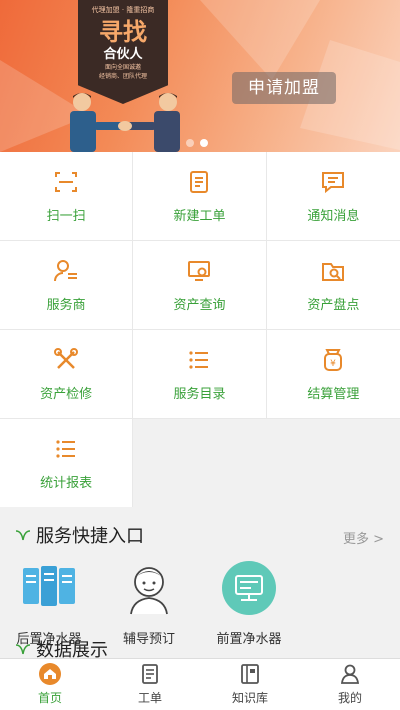  I want to click on menu-label: 结算管理, so click(333, 394).